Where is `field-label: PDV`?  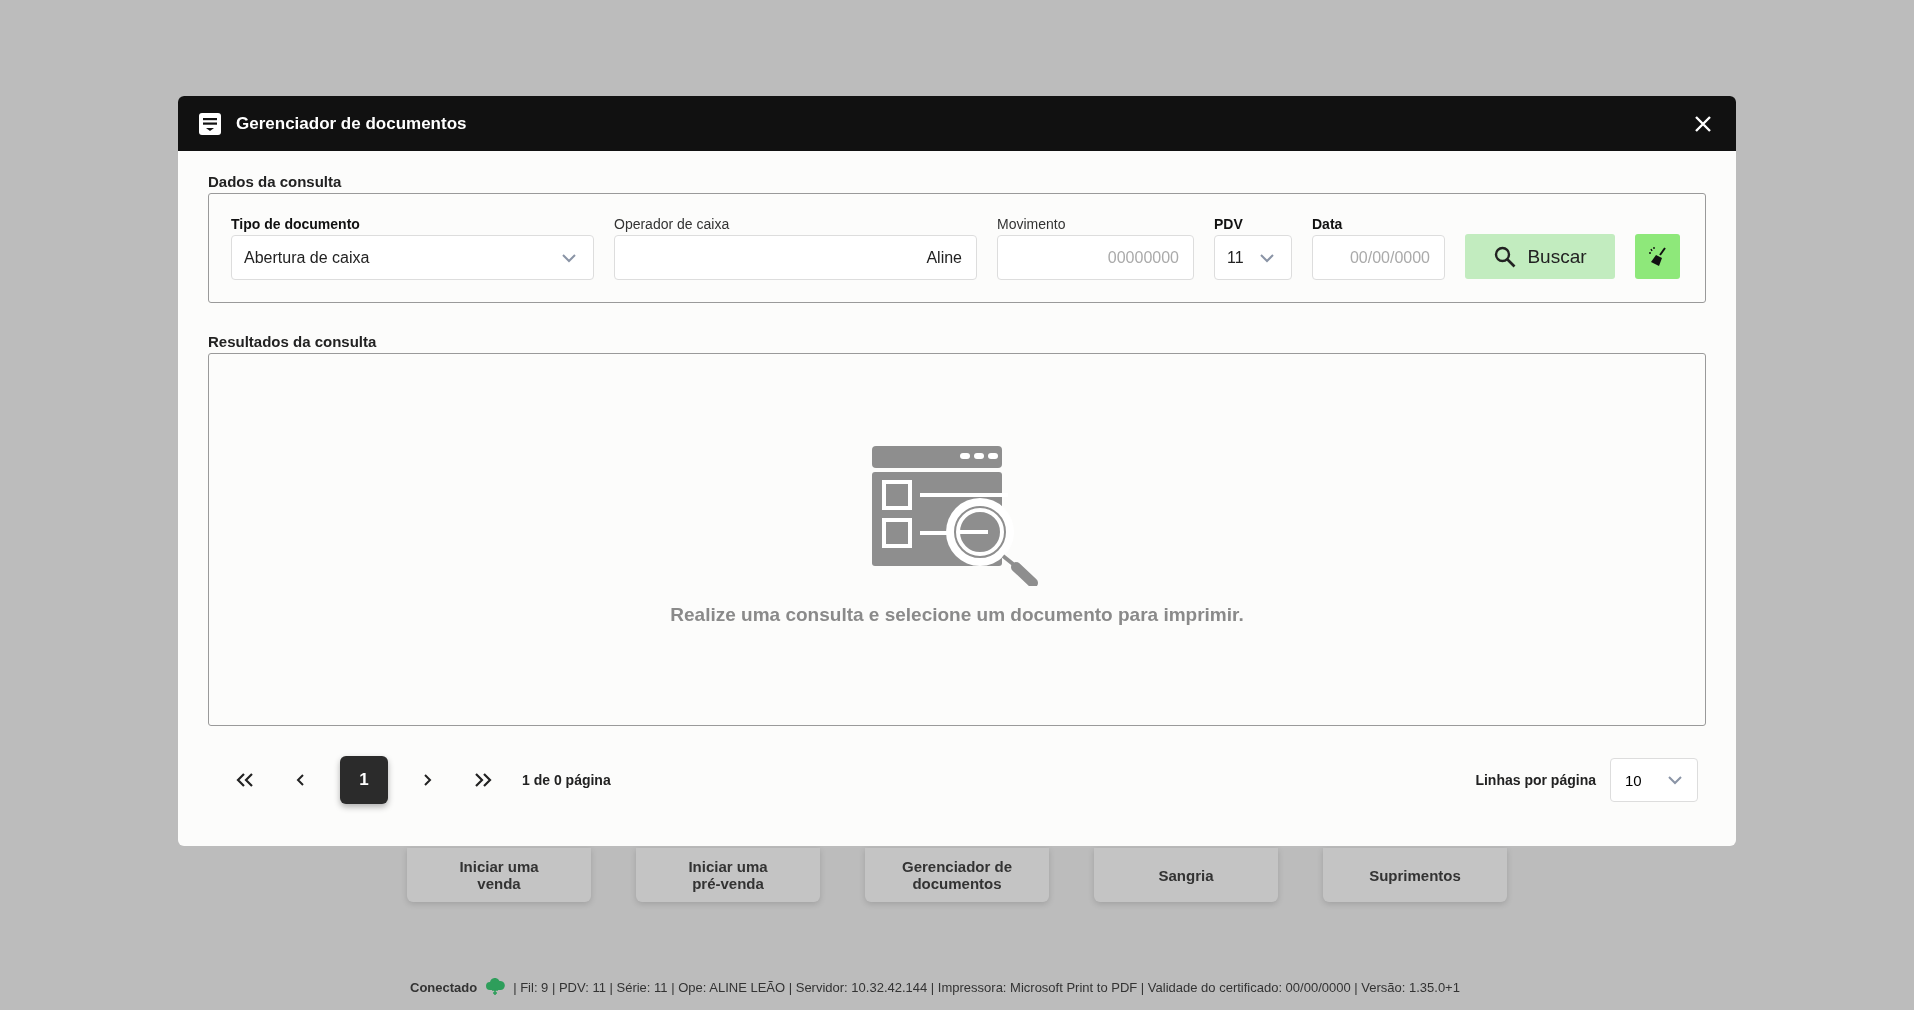 field-label: PDV is located at coordinates (1229, 224).